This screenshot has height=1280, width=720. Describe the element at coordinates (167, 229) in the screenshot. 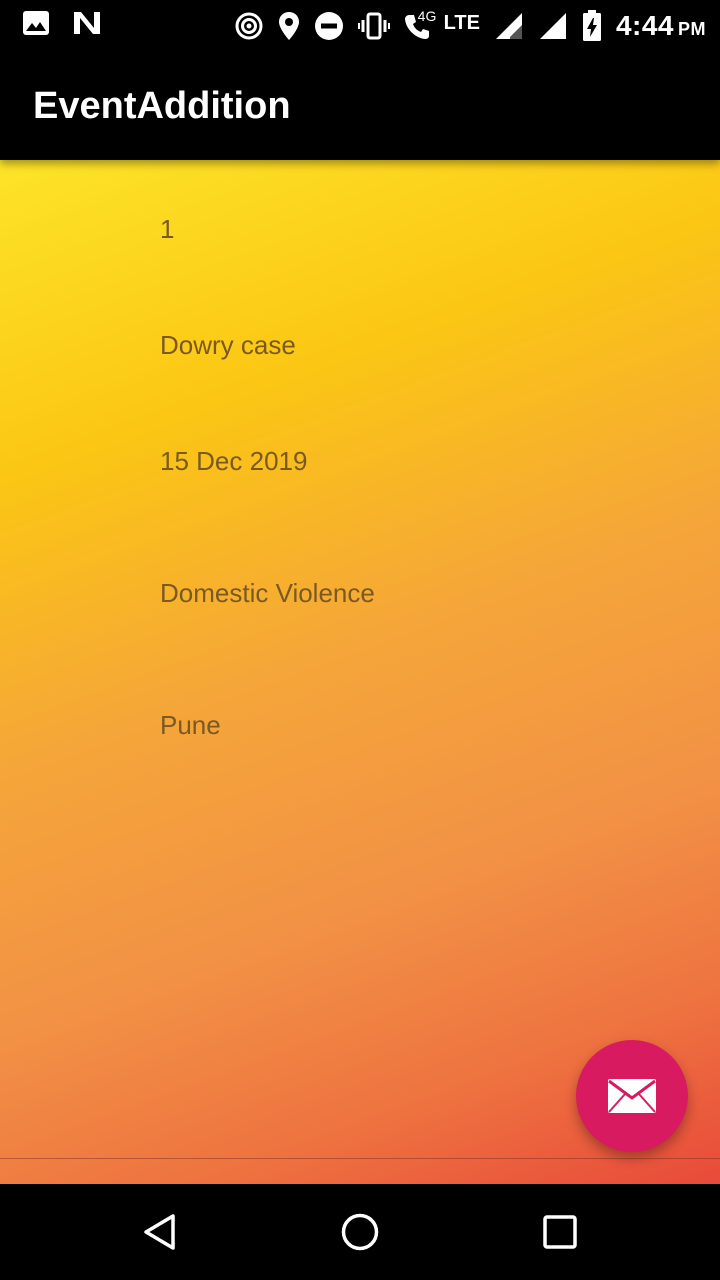

I see `event-id: 1` at that location.